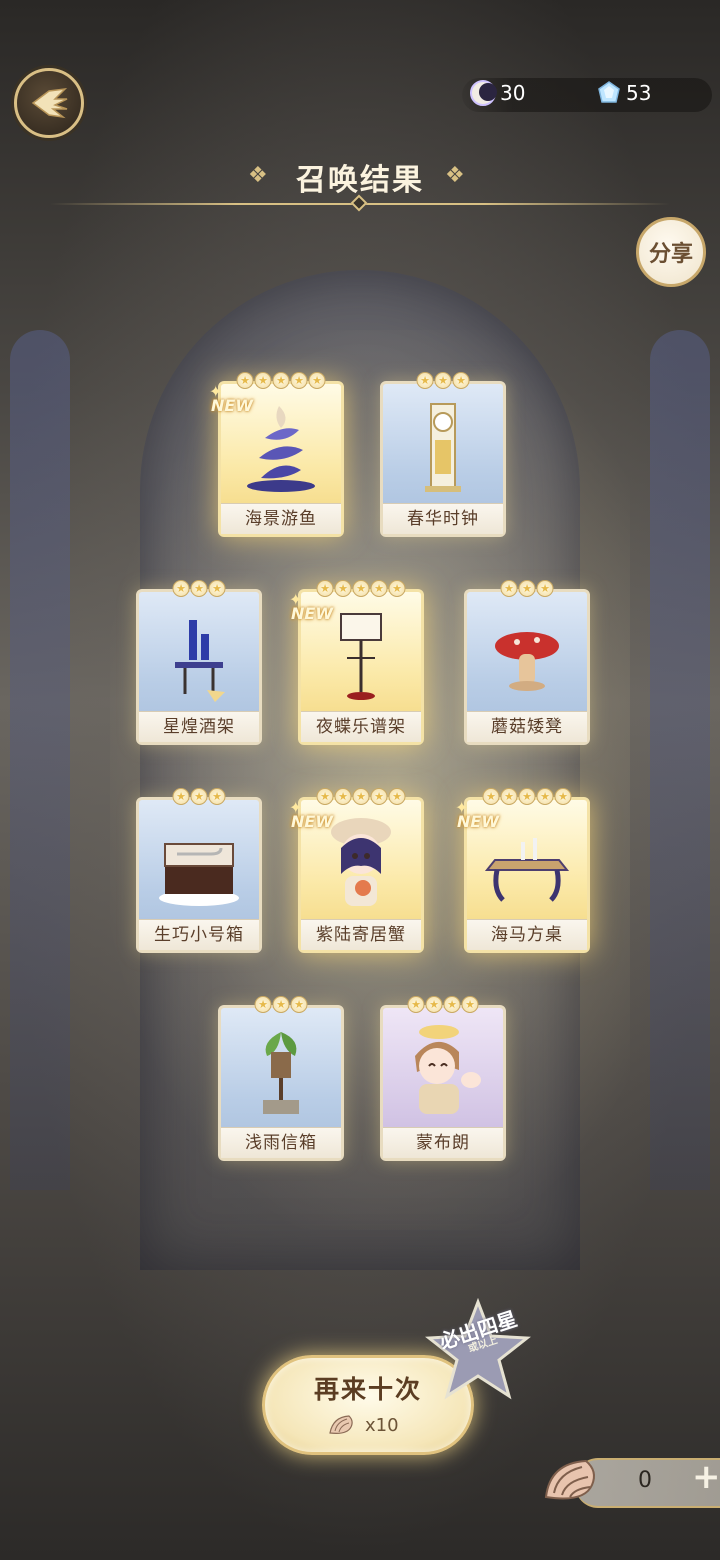 The image size is (720, 1560). What do you see at coordinates (361, 726) in the screenshot?
I see `item-name: 夜蝶乐谱架` at bounding box center [361, 726].